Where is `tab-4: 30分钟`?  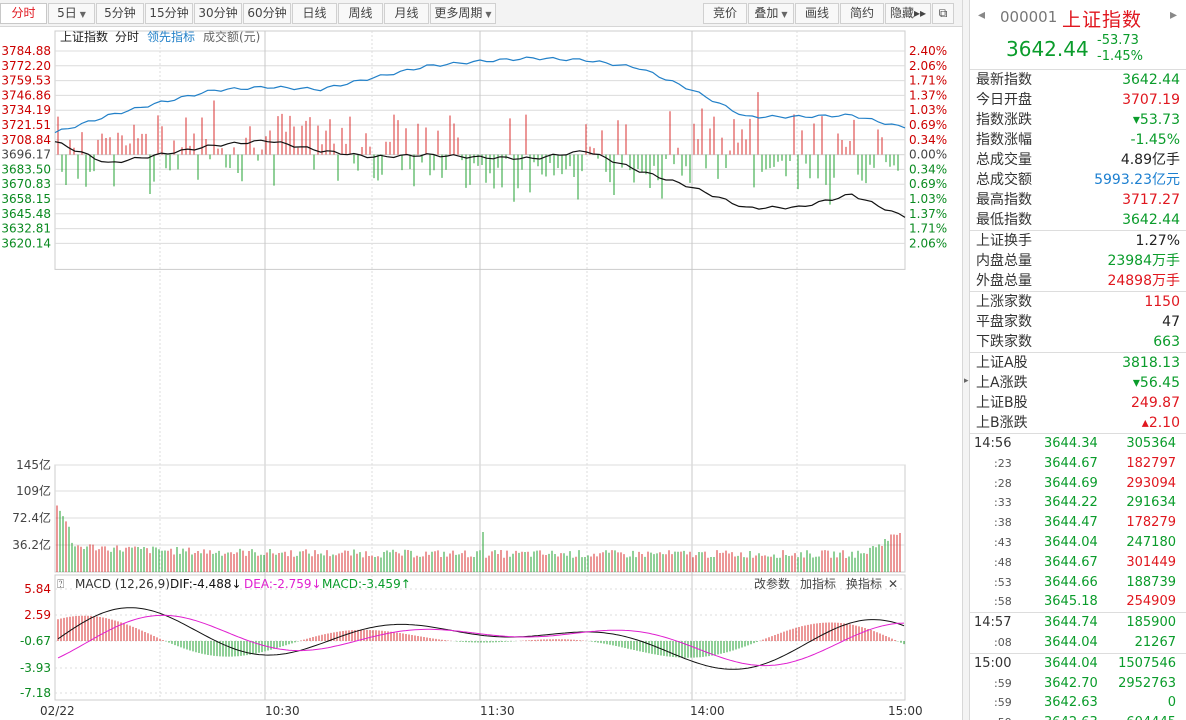
tab-4: 30分钟 is located at coordinates (218, 13).